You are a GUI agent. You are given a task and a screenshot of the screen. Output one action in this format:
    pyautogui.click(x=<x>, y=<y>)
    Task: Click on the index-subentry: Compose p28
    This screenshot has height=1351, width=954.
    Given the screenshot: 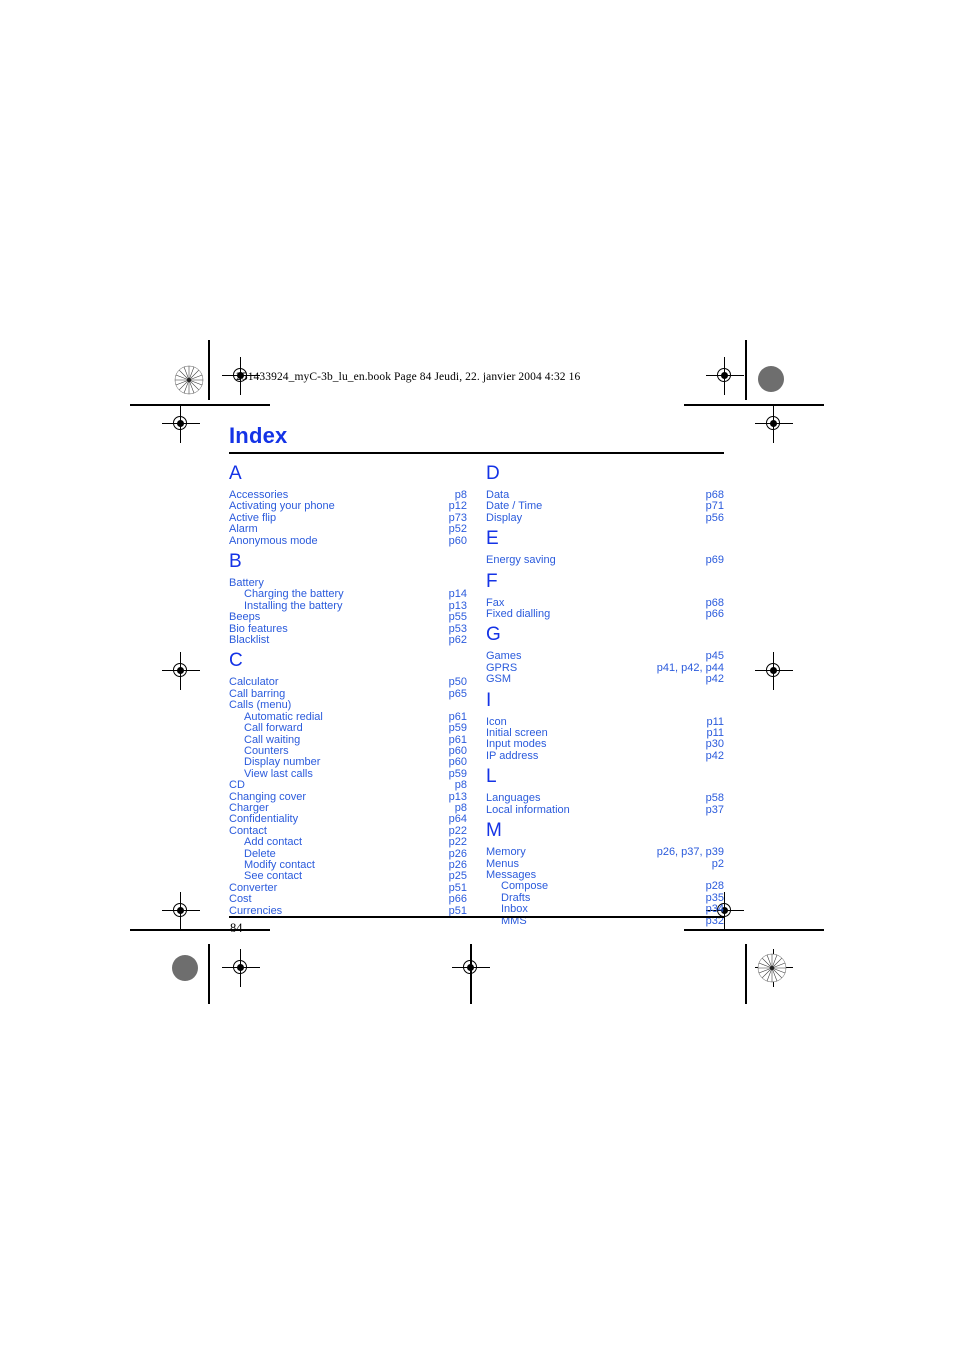 What is the action you would take?
    pyautogui.click(x=605, y=886)
    